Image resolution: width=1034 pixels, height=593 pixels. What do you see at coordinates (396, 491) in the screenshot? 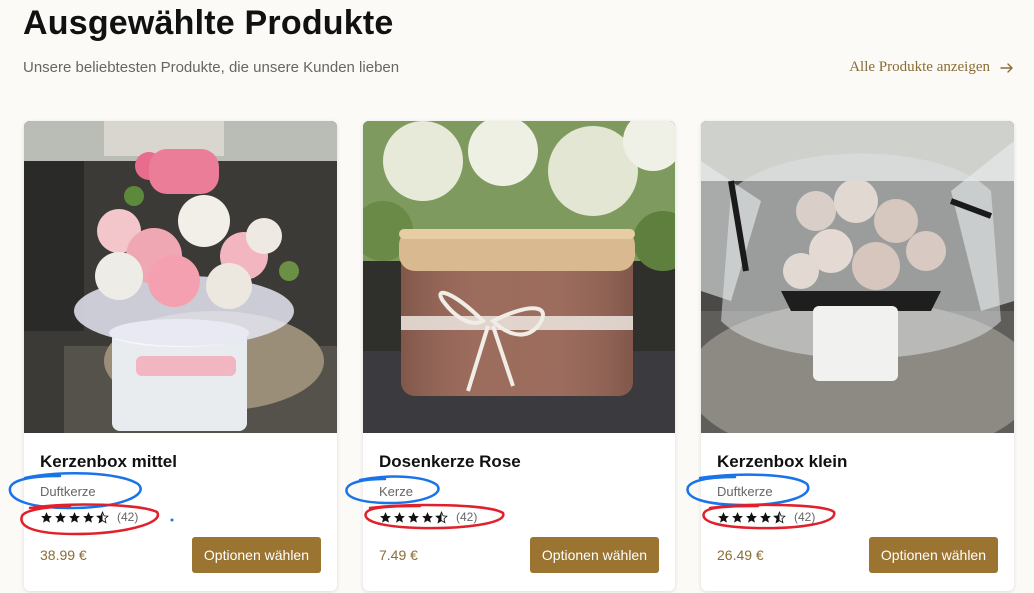
I see `product-category: Kerze` at bounding box center [396, 491].